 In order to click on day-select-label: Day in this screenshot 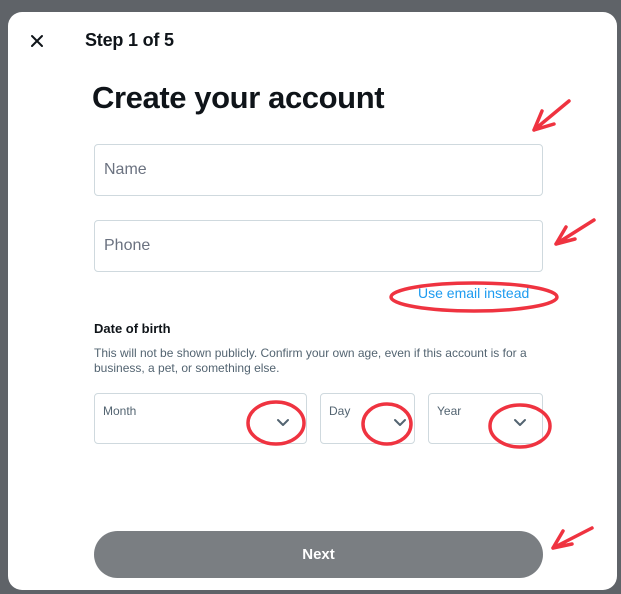, I will do `click(340, 411)`.